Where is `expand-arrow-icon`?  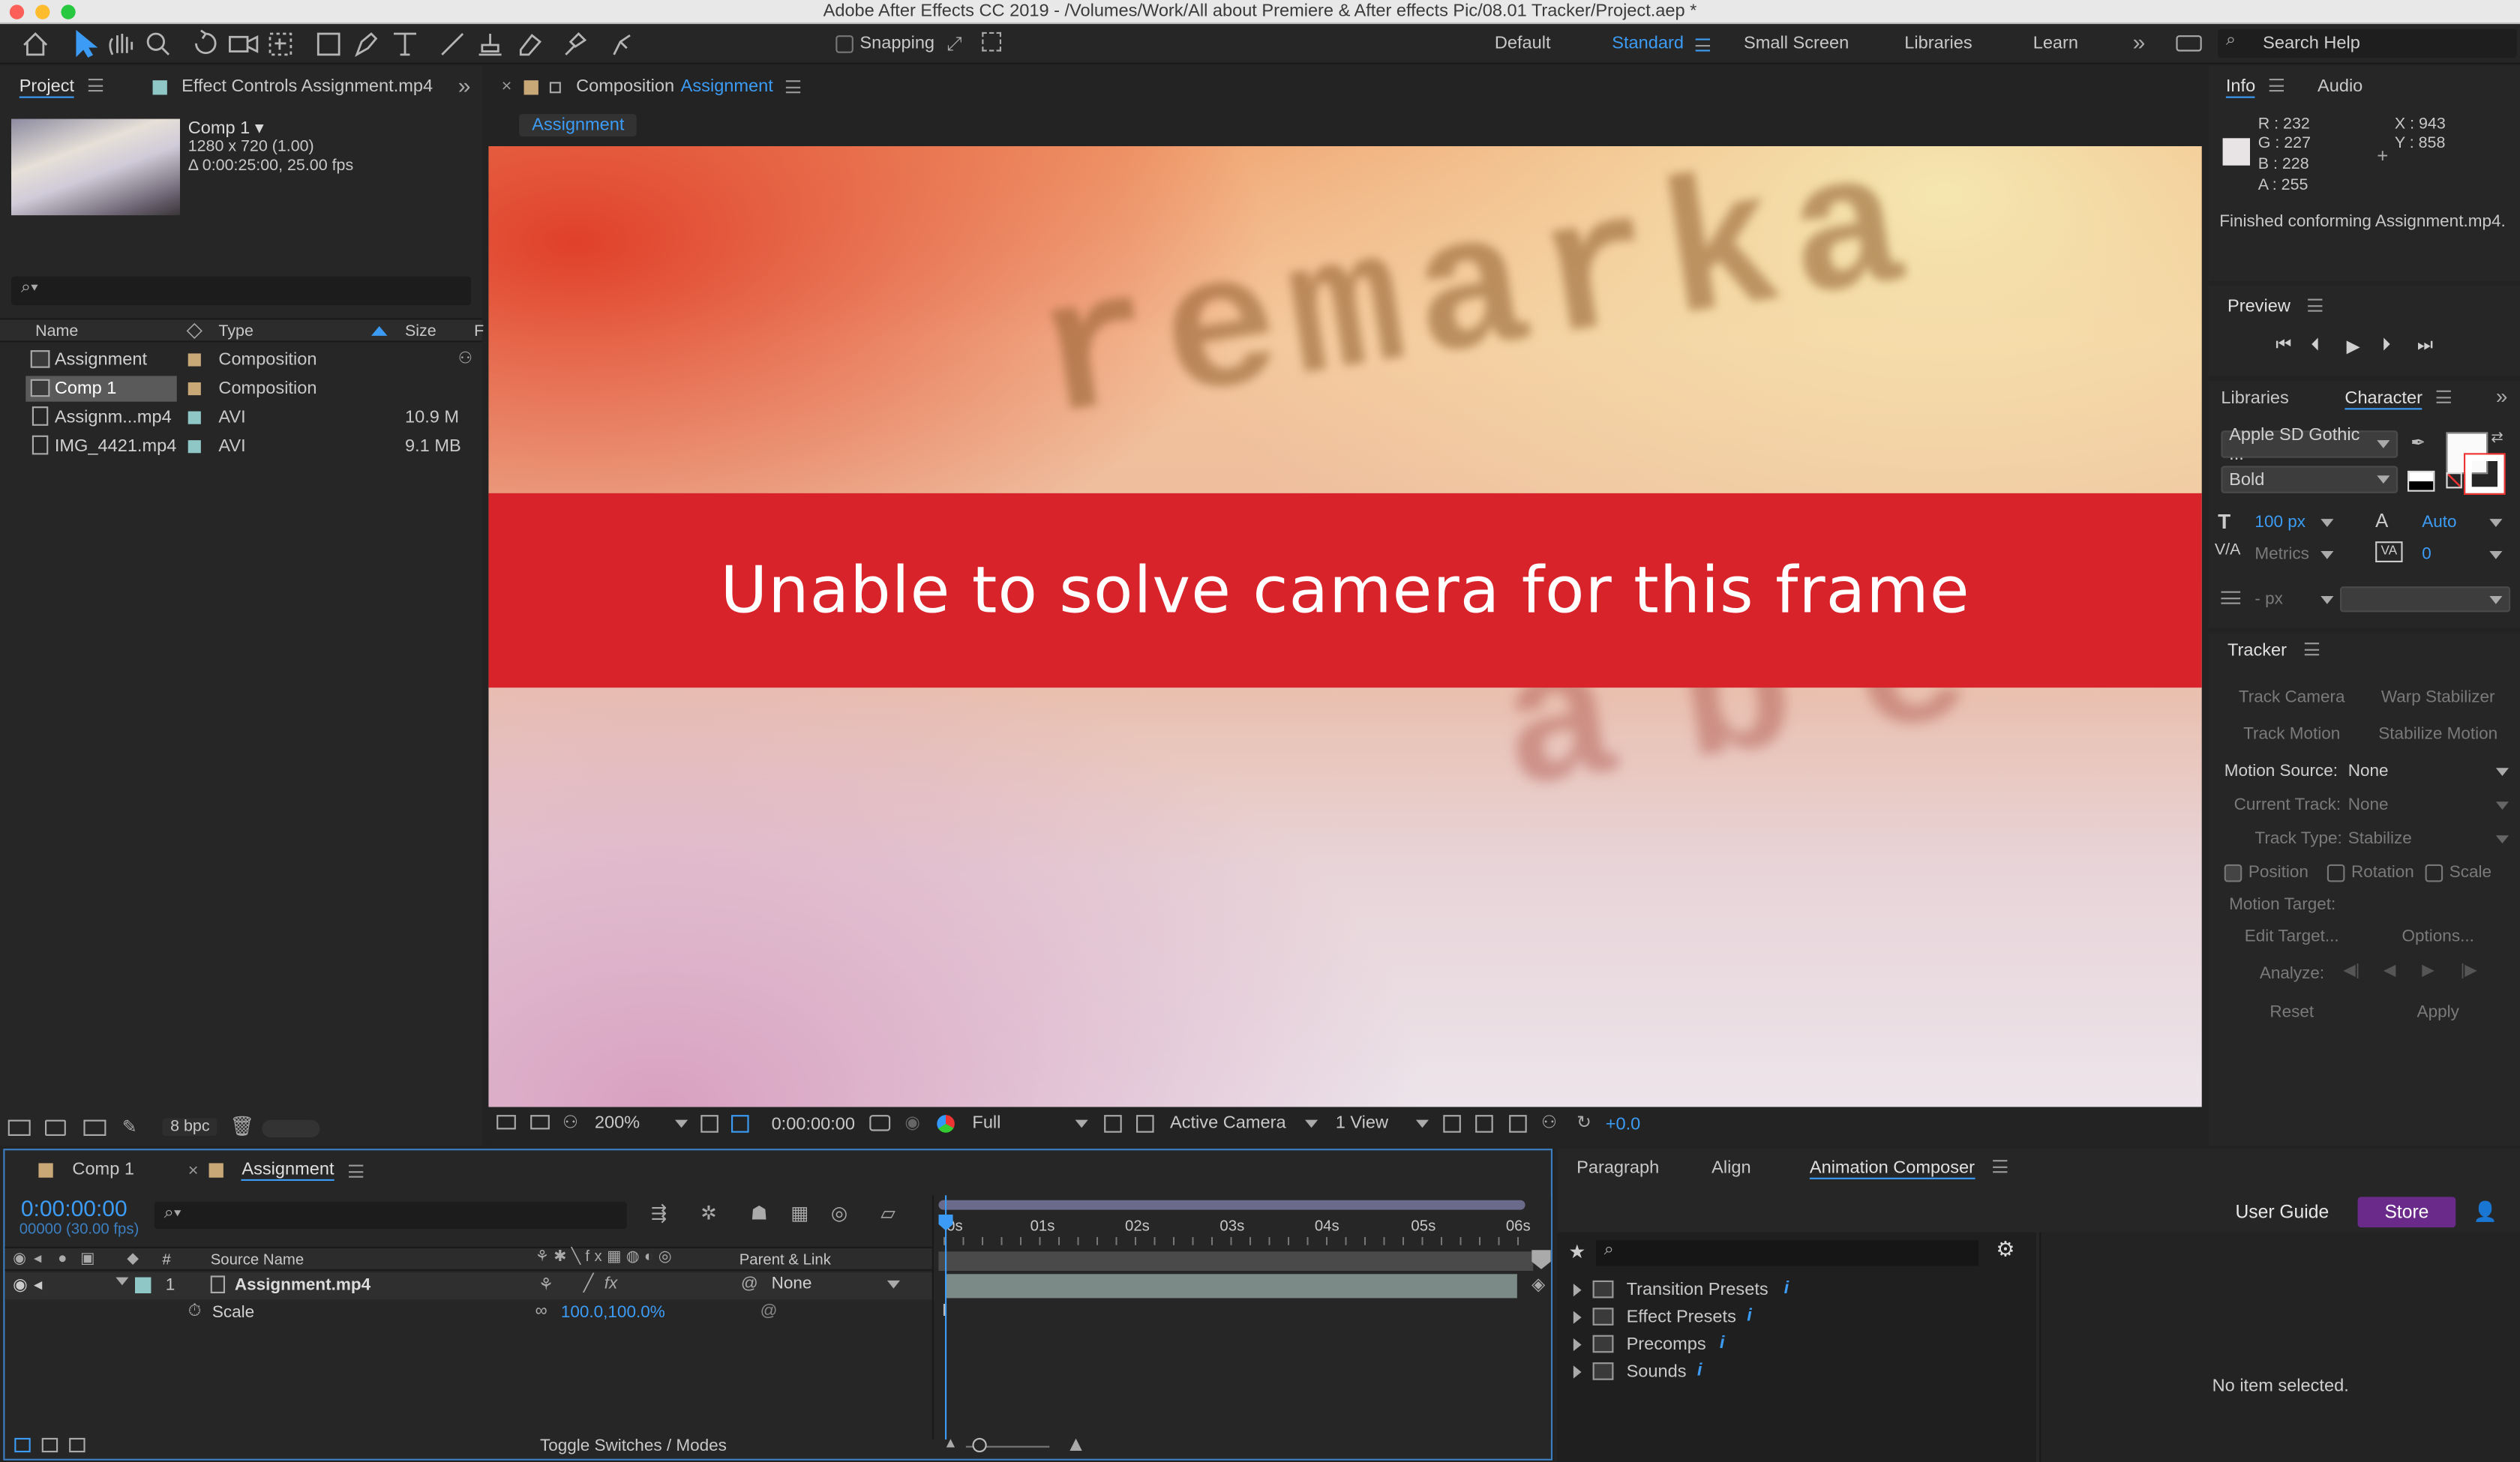
expand-arrow-icon is located at coordinates (1577, 1290).